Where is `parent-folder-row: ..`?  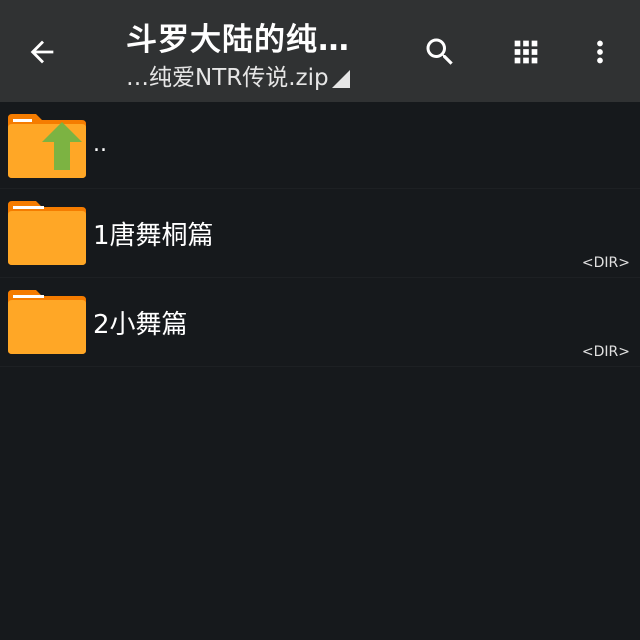
parent-folder-row: .. is located at coordinates (320, 145).